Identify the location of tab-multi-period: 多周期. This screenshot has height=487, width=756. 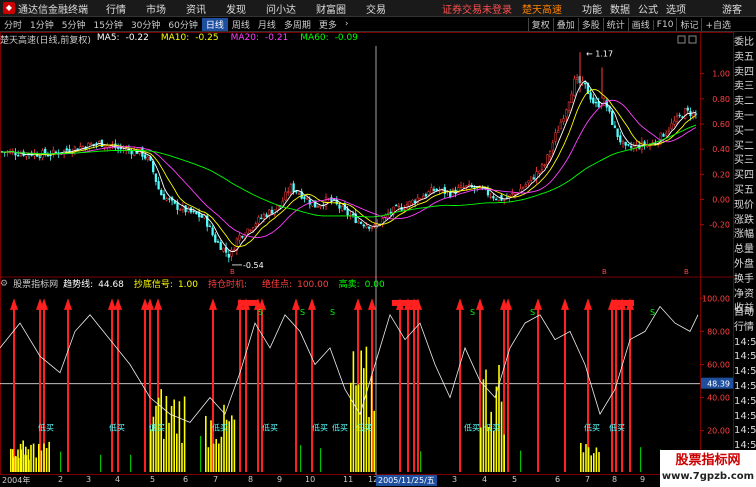
(297, 24).